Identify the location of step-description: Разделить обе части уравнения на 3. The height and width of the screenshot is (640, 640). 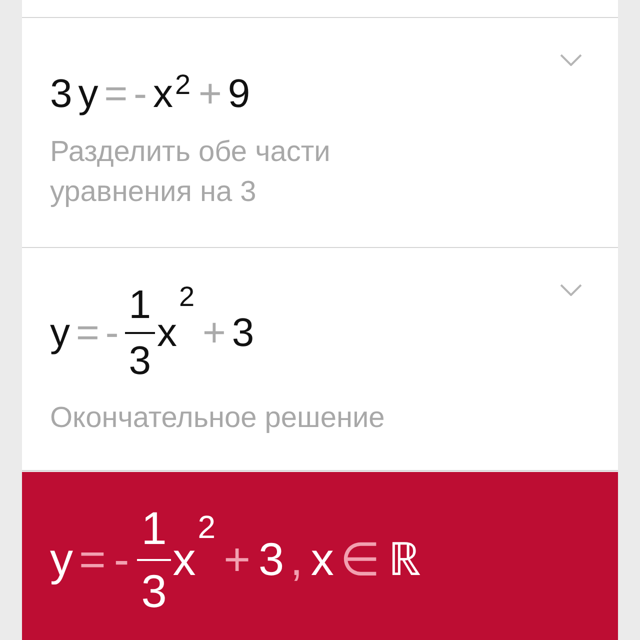
(191, 172).